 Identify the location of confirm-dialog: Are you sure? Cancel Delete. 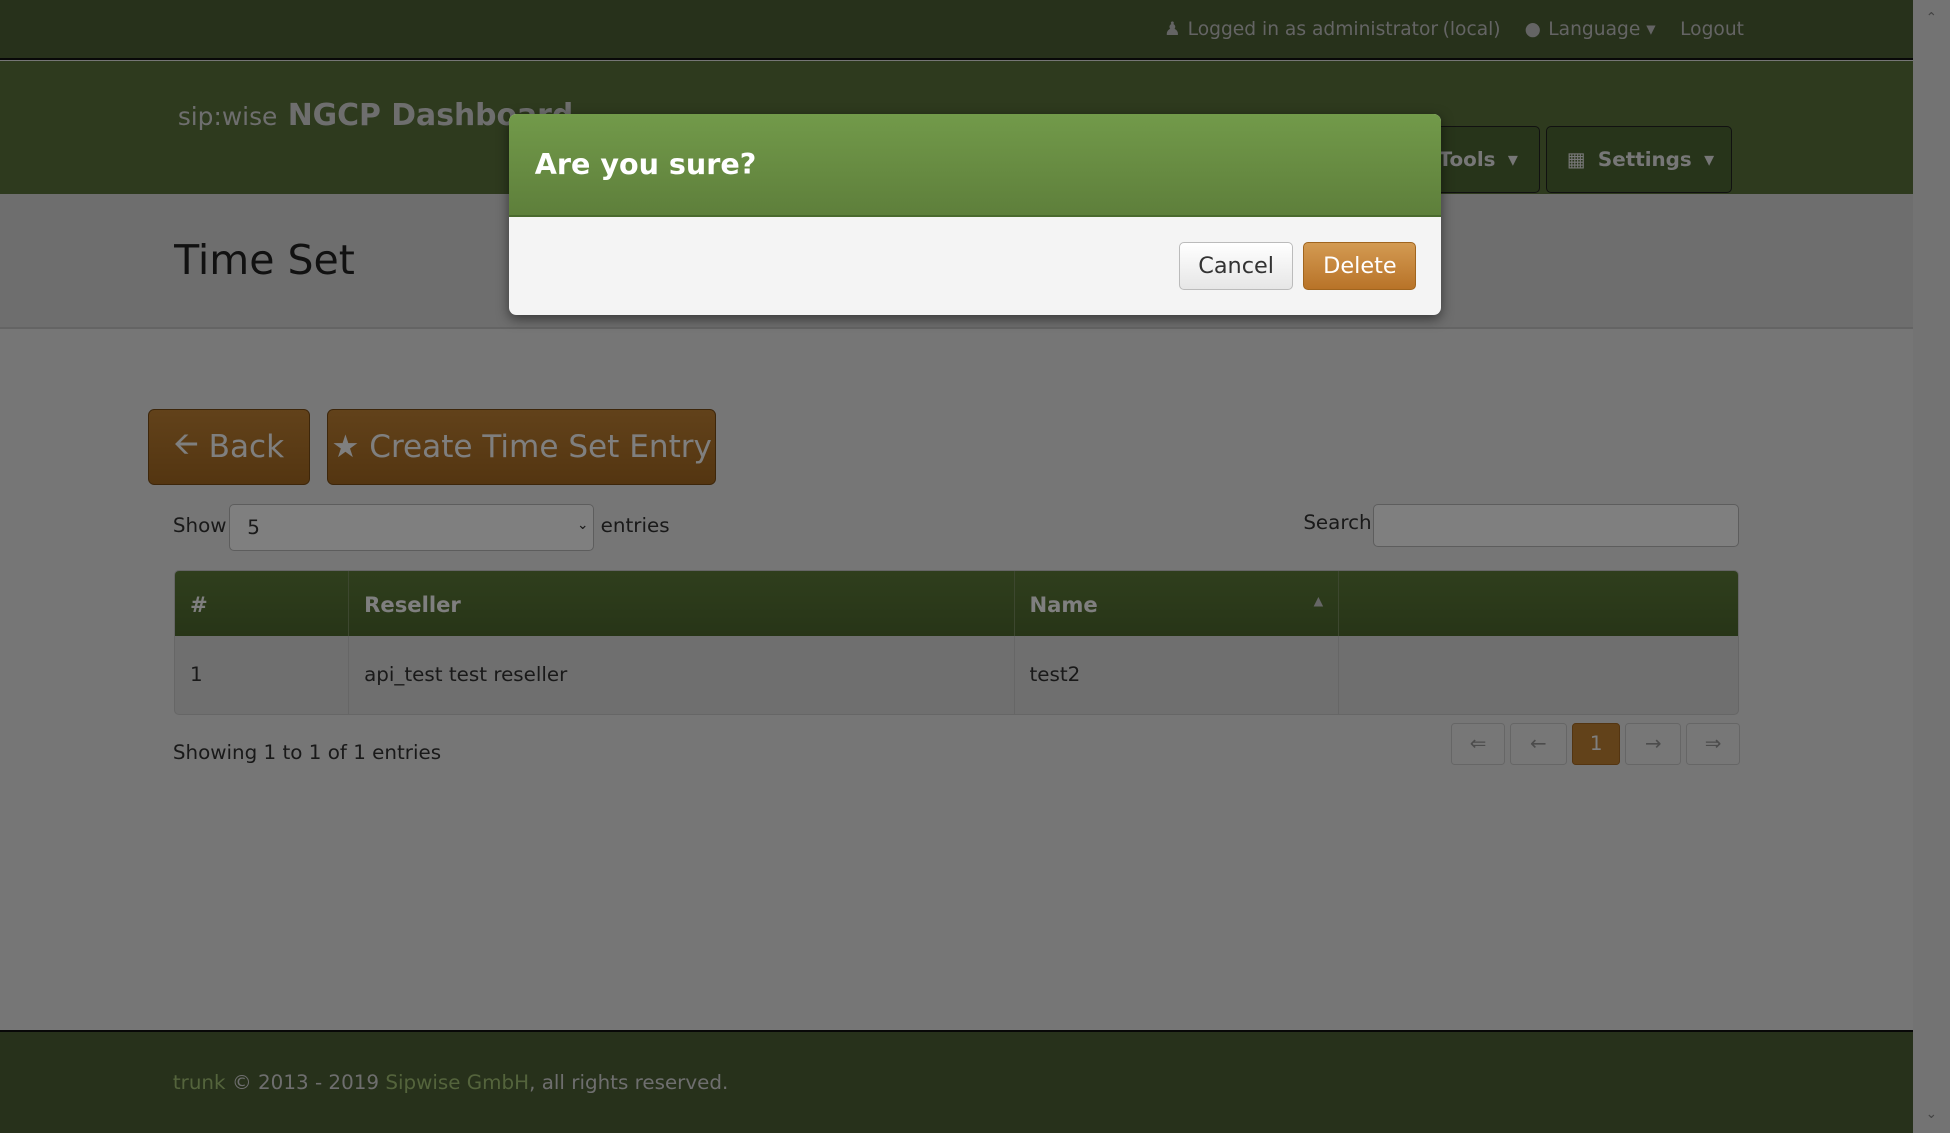
(975, 214).